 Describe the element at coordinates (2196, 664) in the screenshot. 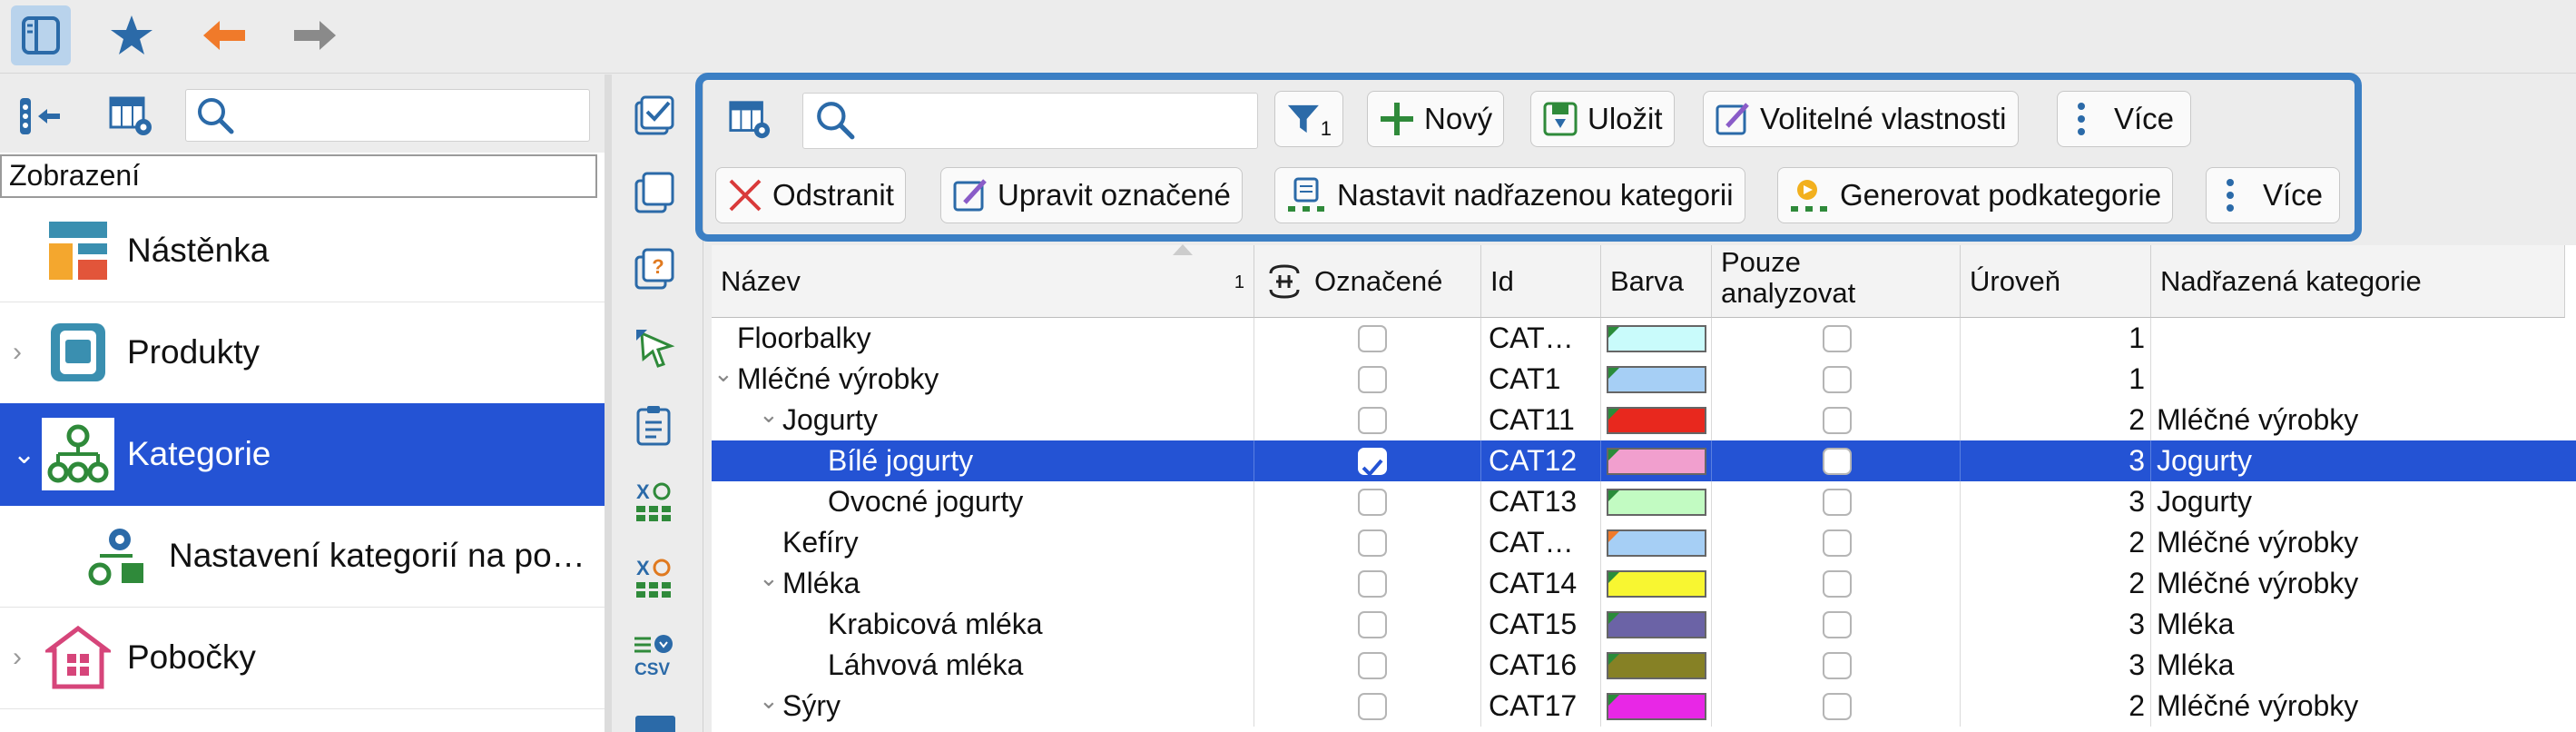

I see `parent-cell-text: Mléka` at that location.